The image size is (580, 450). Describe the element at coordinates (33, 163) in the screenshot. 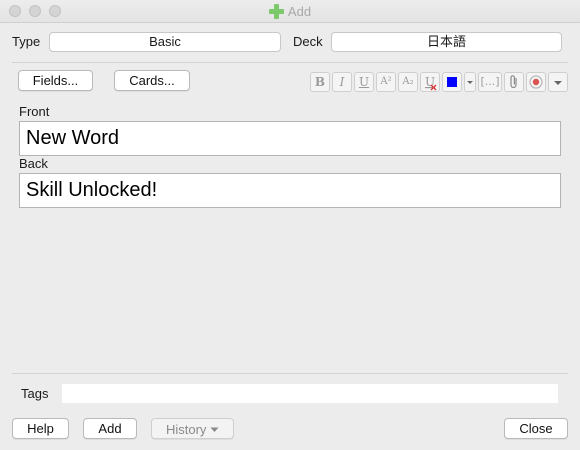

I see `back-label: Back` at that location.